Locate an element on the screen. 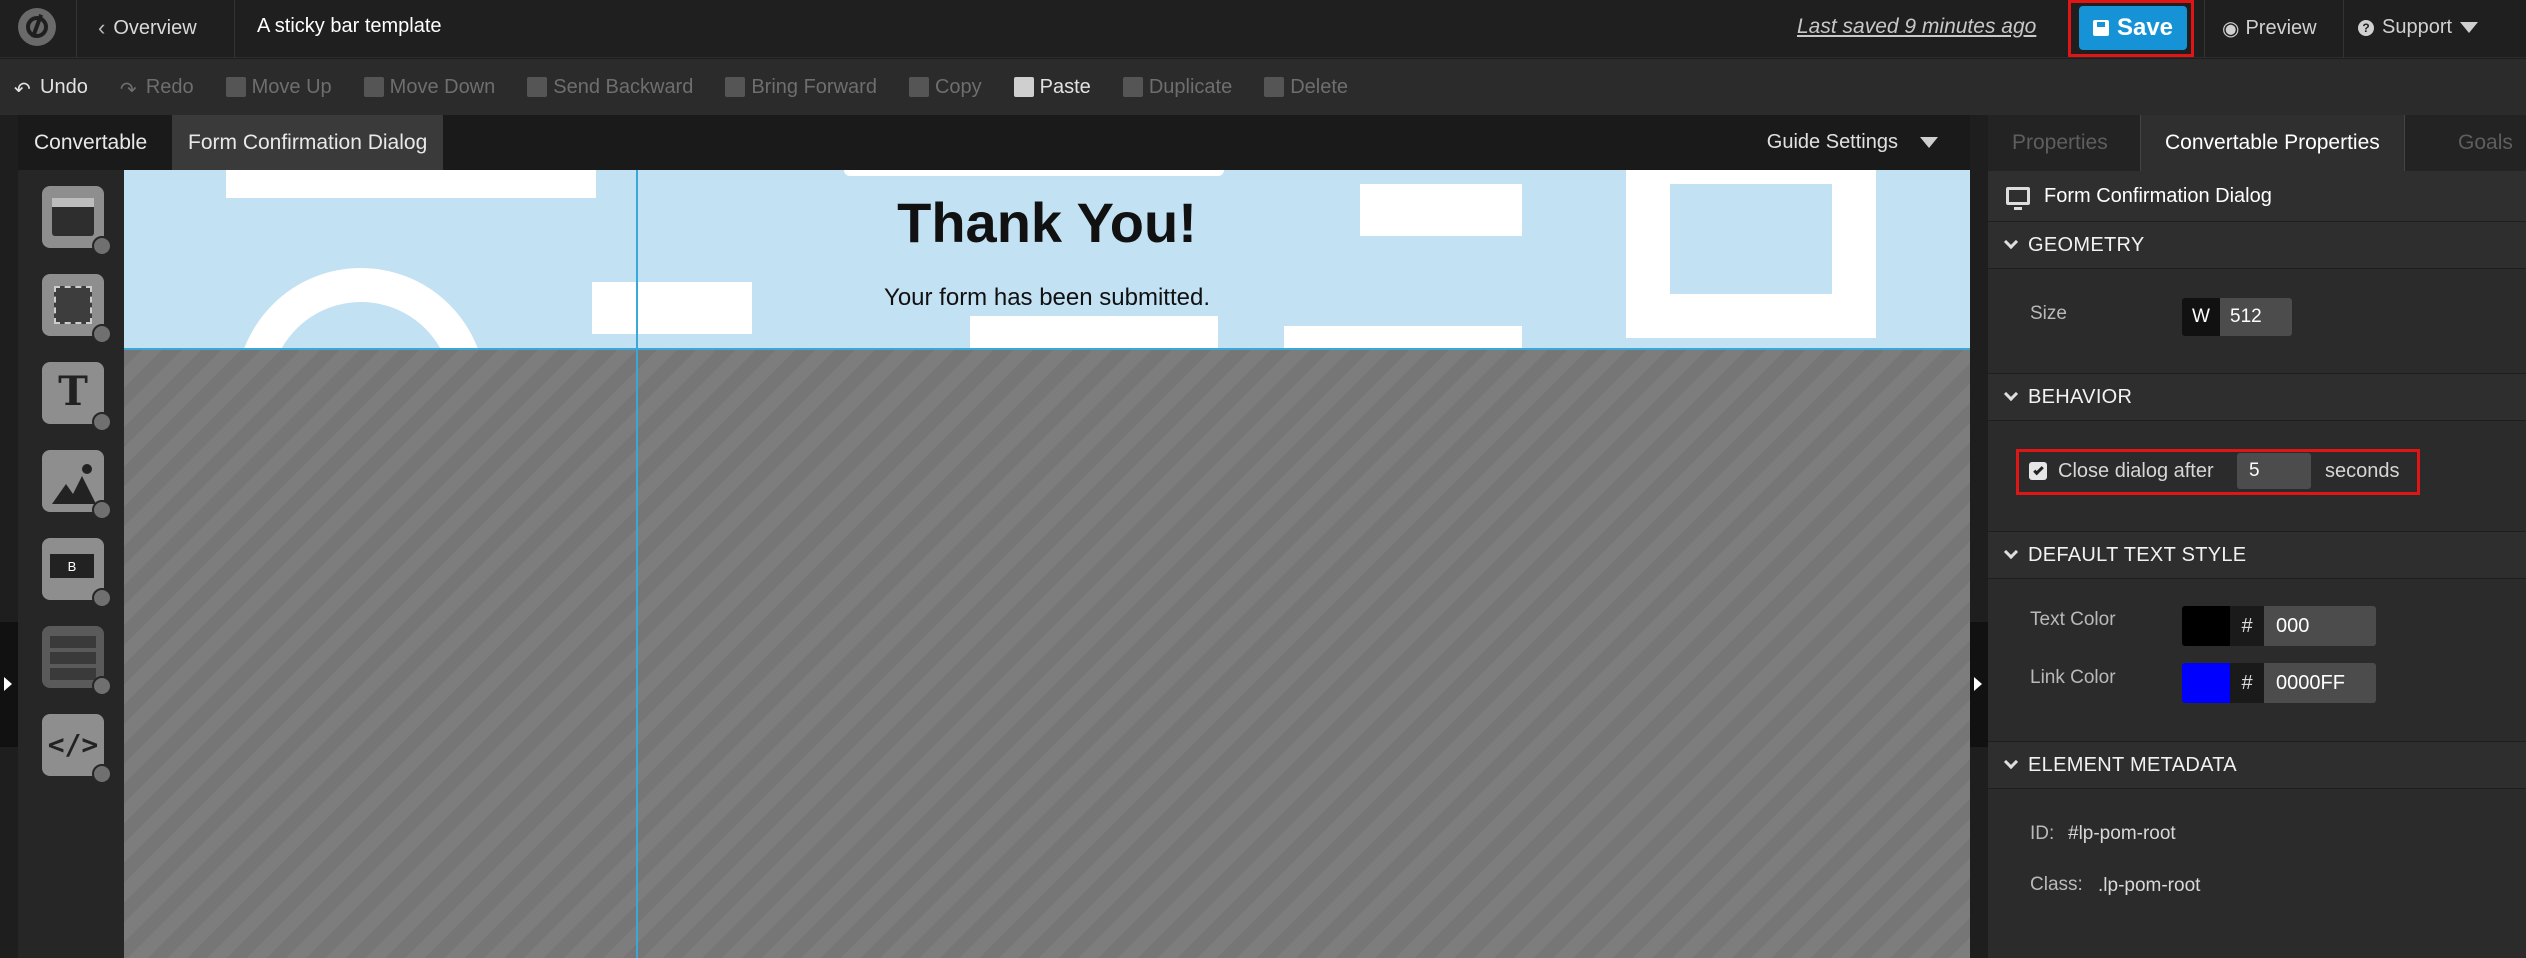 This screenshot has width=2526, height=958. button-widget-icon: B is located at coordinates (77, 573).